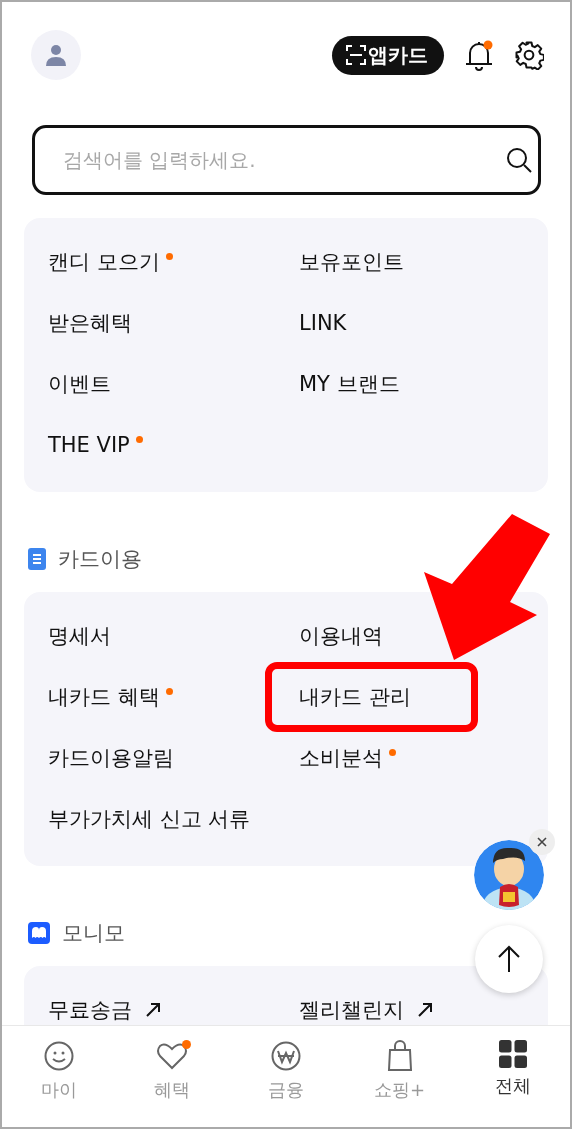 This screenshot has height=1129, width=572. I want to click on arrow-up-icon, so click(509, 959).